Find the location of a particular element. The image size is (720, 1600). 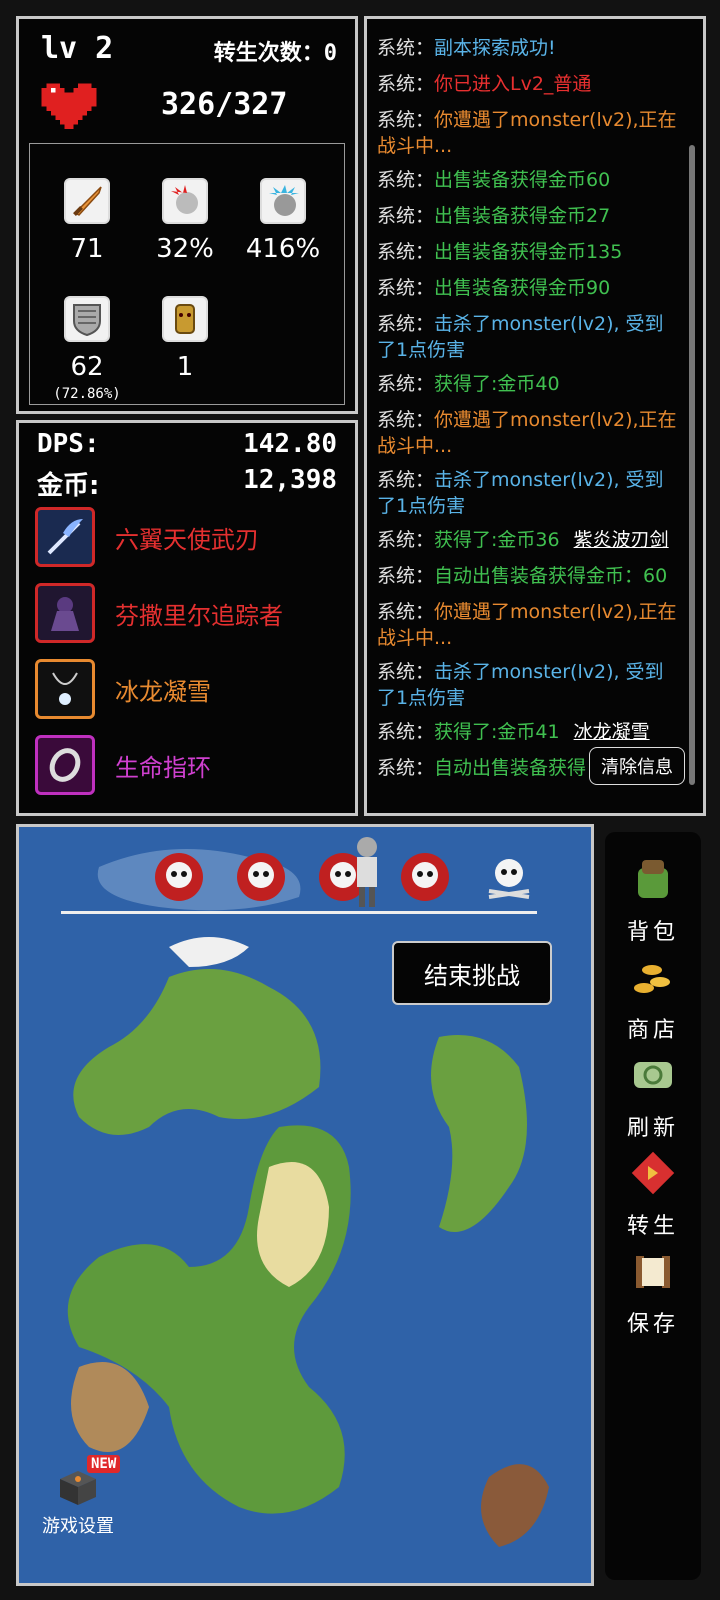

equipped-amulet: 冰龙凝雪 is located at coordinates (123, 689).